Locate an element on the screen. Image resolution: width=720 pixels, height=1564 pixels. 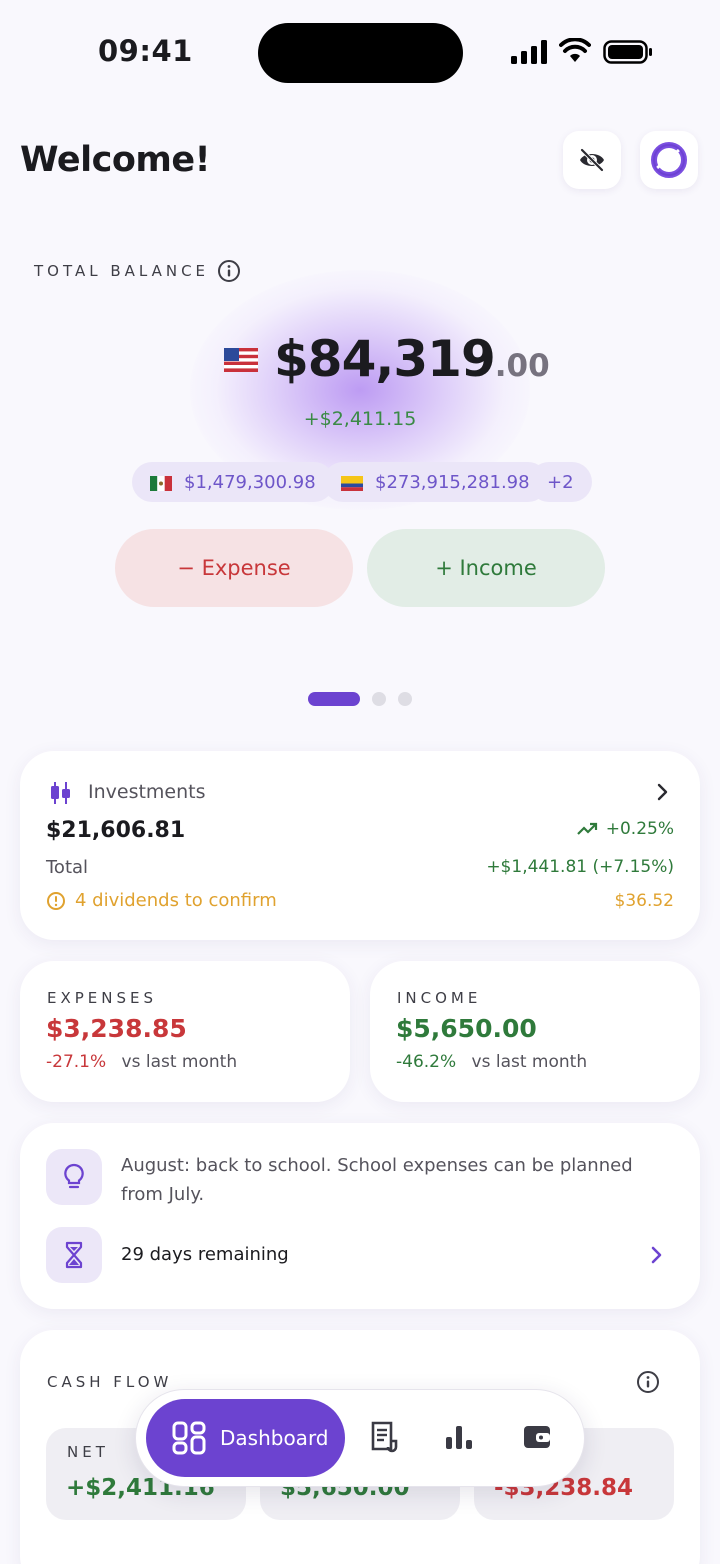
mexico-flag-icon is located at coordinates (161, 483).